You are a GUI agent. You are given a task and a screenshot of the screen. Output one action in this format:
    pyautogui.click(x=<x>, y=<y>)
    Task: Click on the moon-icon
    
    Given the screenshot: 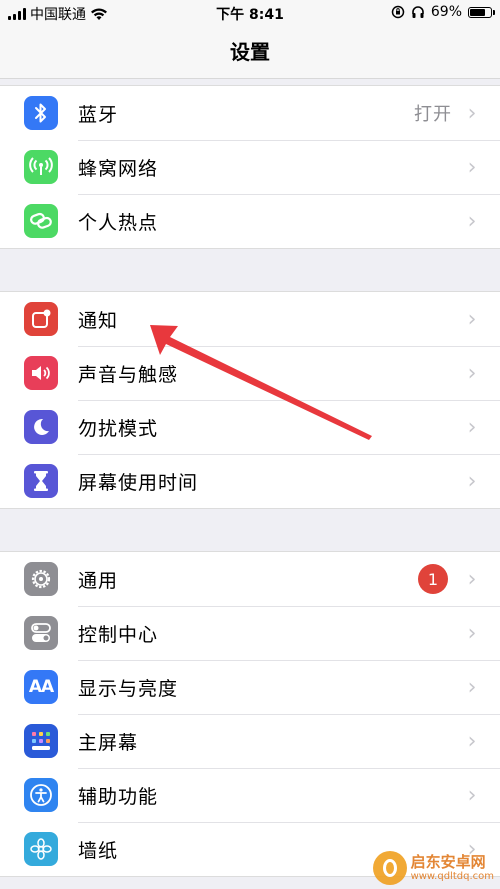 What is the action you would take?
    pyautogui.click(x=41, y=427)
    